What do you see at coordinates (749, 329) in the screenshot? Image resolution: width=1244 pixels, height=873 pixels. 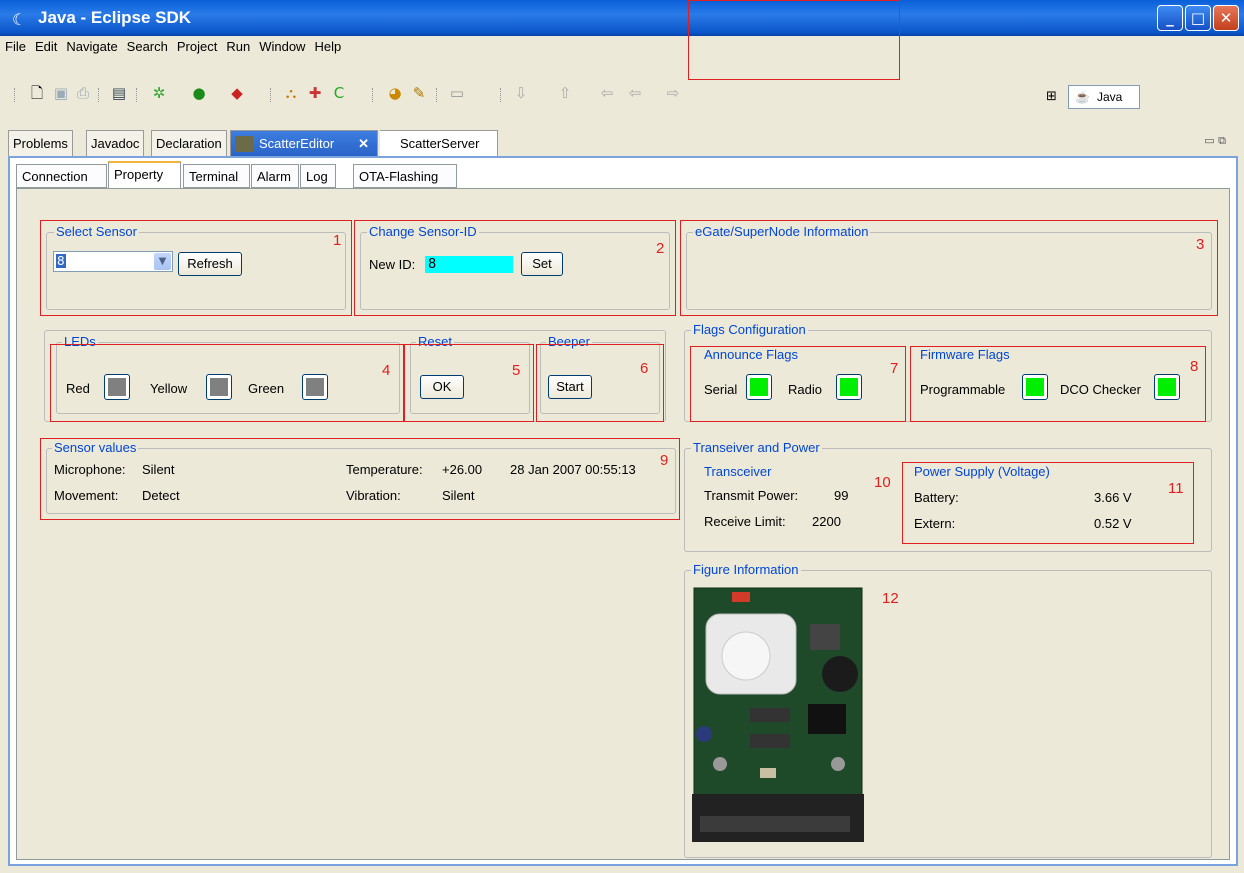 I see `flags-configuration-title: Flags Configuration` at bounding box center [749, 329].